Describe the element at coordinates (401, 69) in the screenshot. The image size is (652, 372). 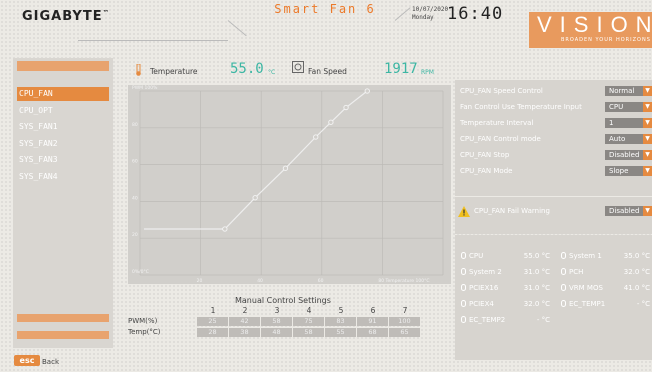
I see `fan-speed-value: 1917` at that location.